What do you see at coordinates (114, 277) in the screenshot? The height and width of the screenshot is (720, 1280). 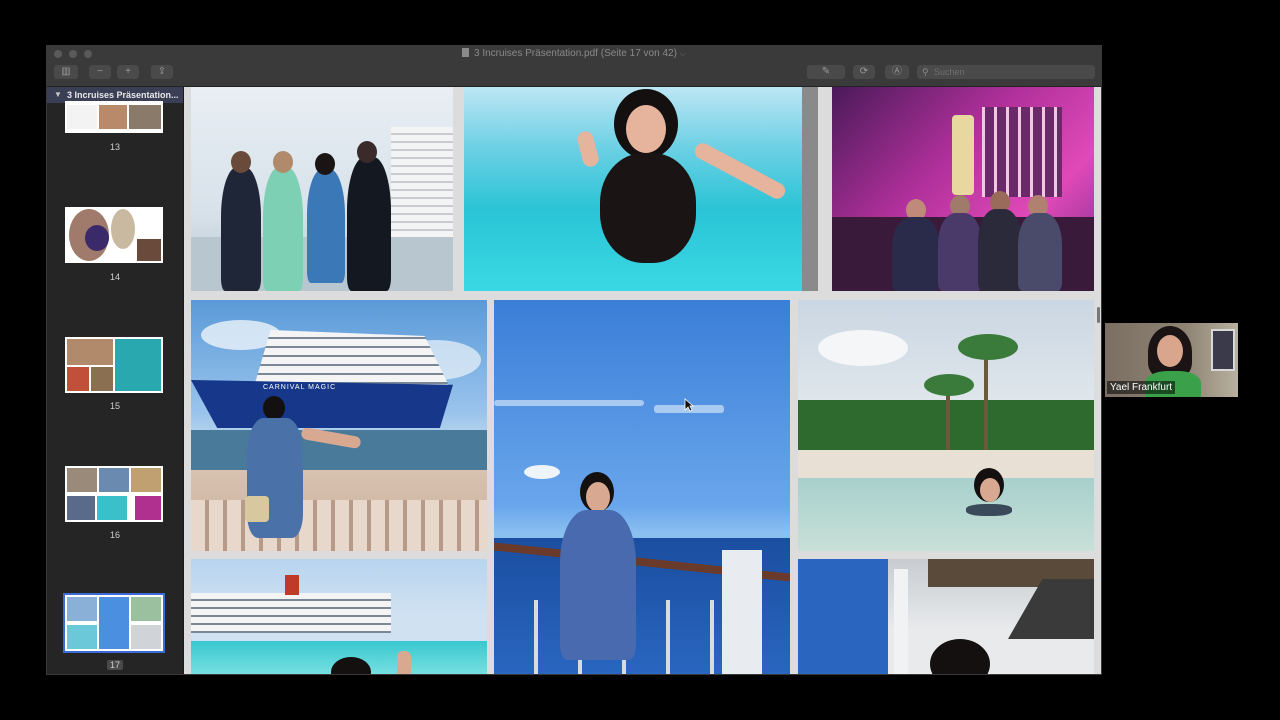 I see `page-number-14: 14` at bounding box center [114, 277].